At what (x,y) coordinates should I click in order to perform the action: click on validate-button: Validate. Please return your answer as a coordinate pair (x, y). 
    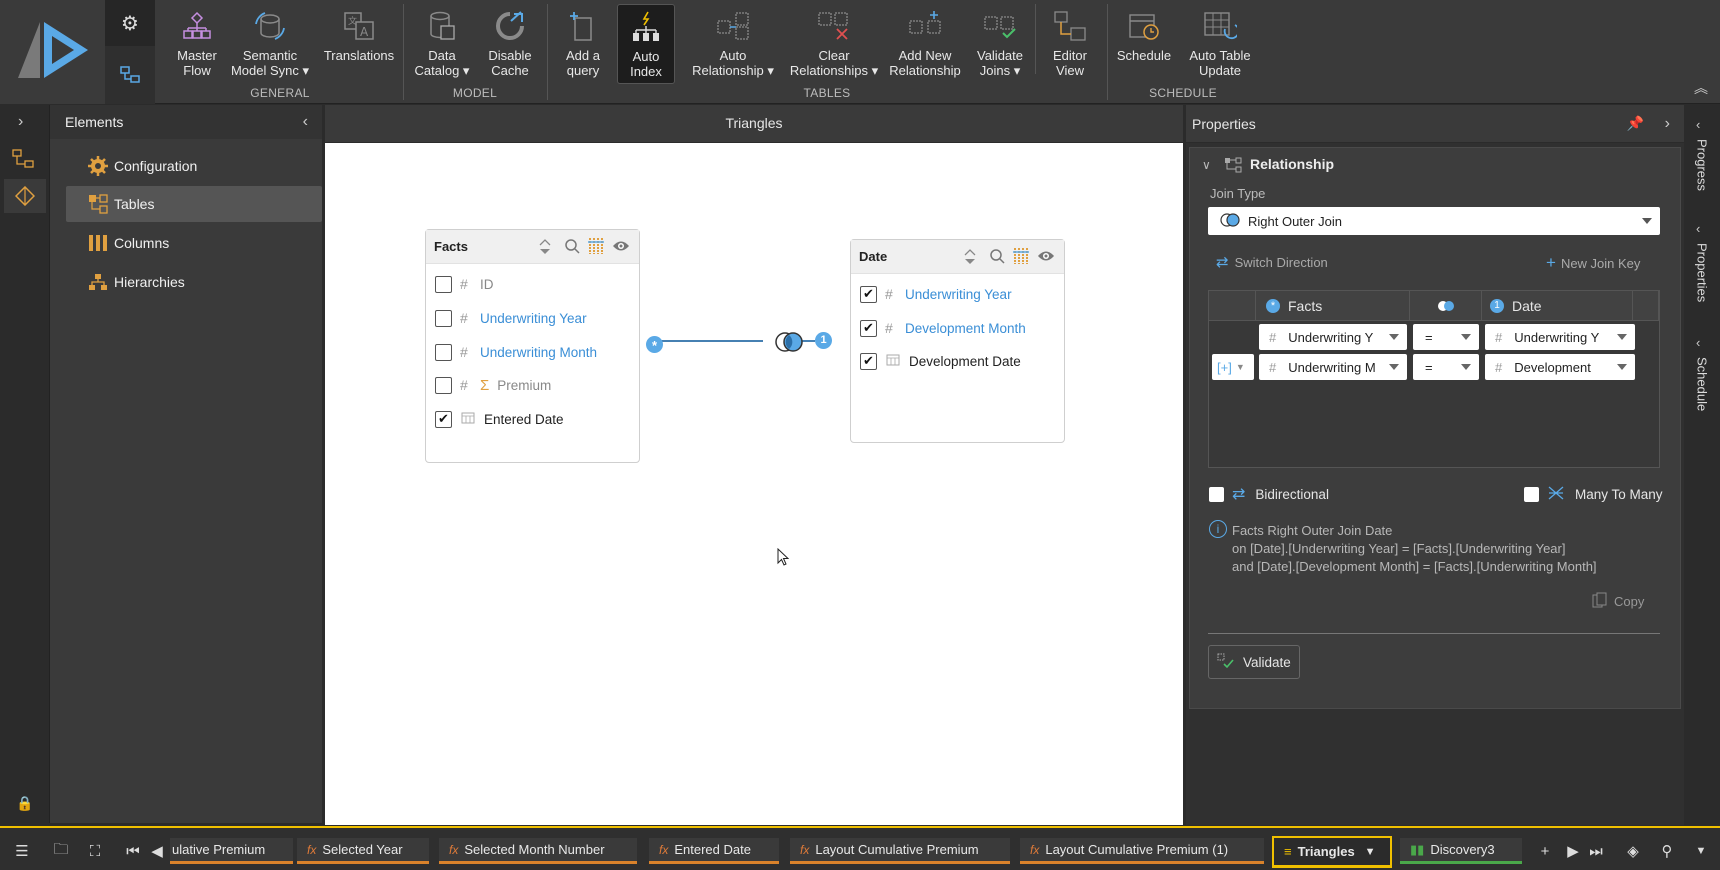
    Looking at the image, I should click on (1254, 662).